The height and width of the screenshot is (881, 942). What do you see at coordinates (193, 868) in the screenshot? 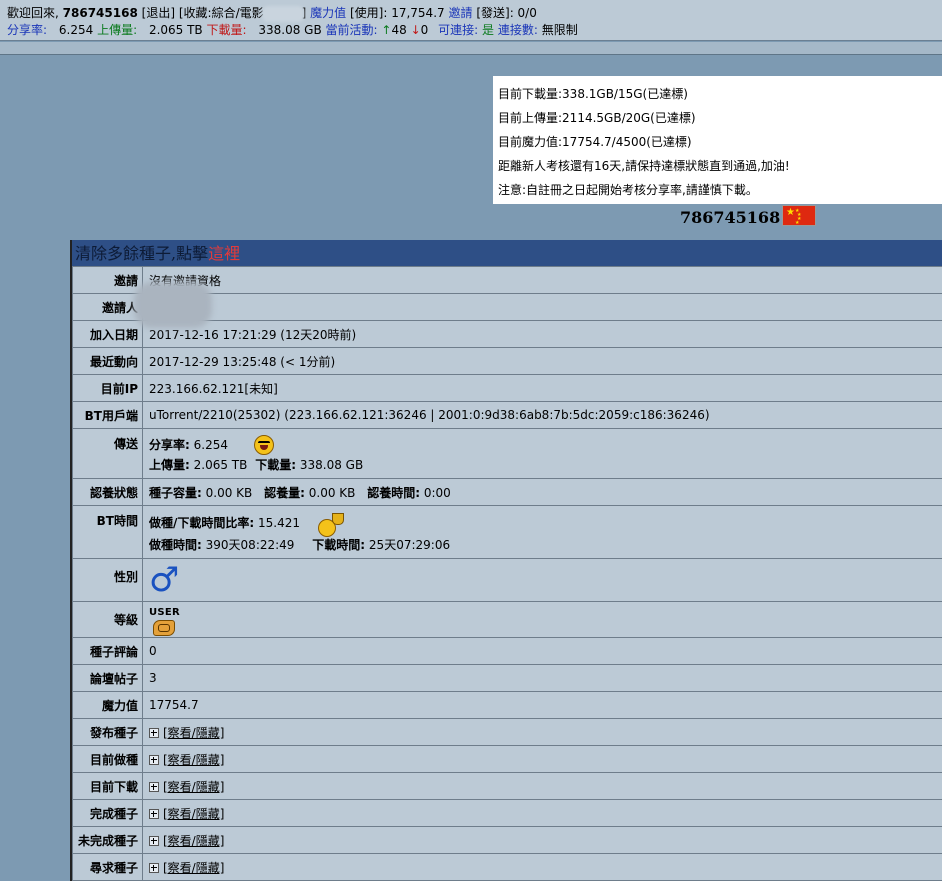
I see `requested-toggle-link: [察看/隱藏]` at bounding box center [193, 868].